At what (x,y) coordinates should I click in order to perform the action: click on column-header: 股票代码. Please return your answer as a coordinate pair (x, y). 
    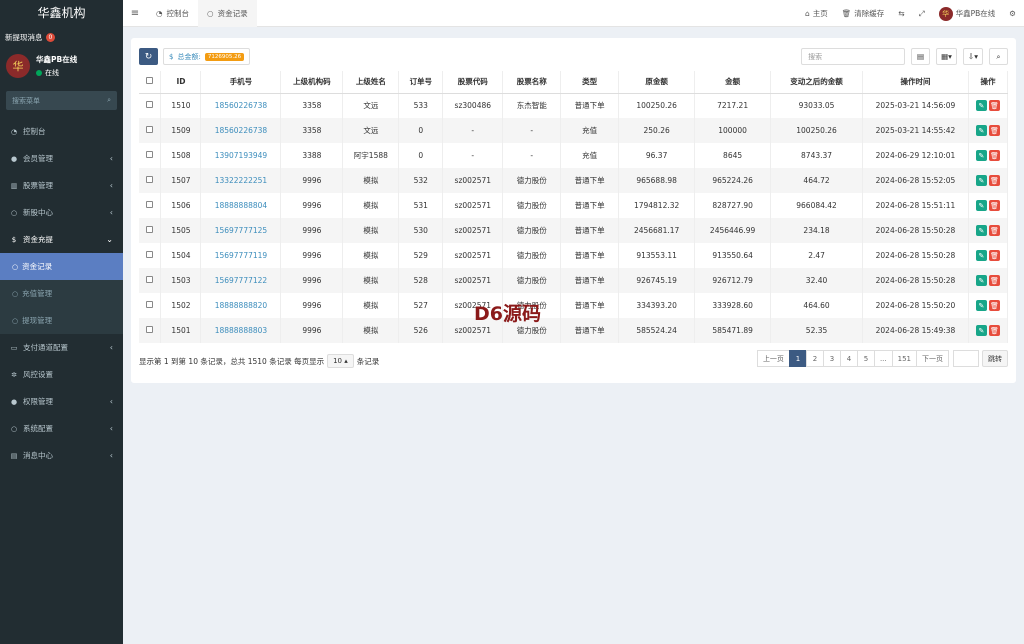
    Looking at the image, I should click on (473, 82).